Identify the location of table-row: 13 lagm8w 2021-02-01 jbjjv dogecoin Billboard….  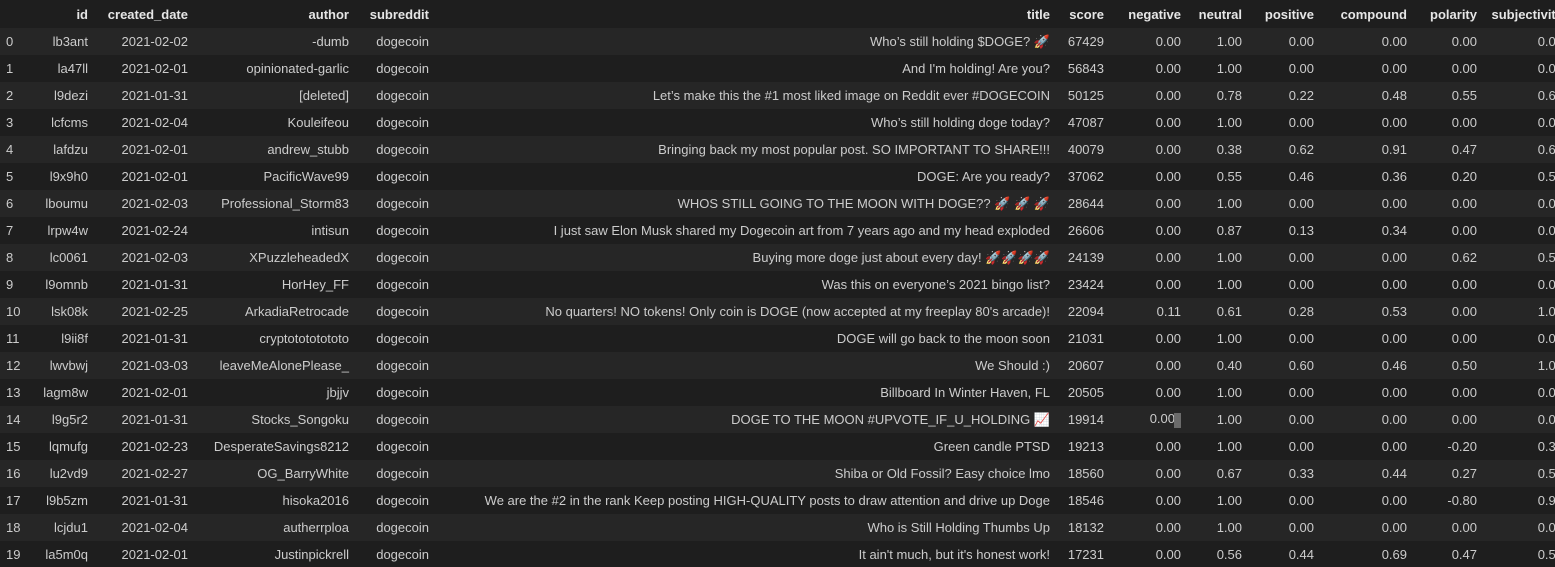
(777, 392).